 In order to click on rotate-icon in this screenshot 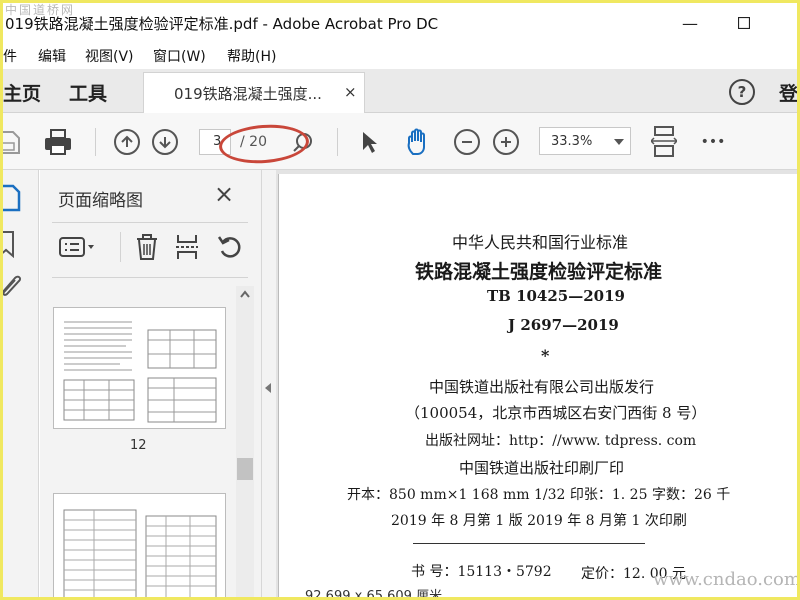, I will do `click(229, 247)`.